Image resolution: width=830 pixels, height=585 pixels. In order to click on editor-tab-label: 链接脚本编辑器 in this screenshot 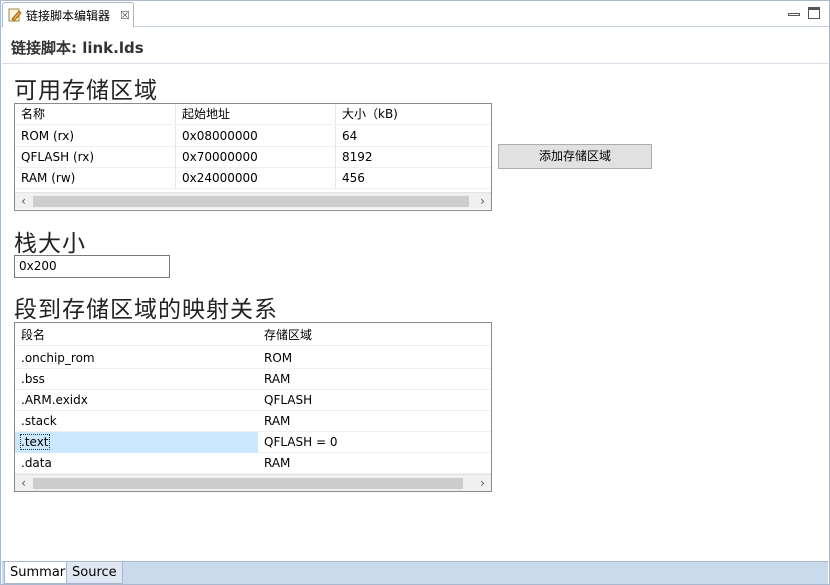, I will do `click(68, 15)`.